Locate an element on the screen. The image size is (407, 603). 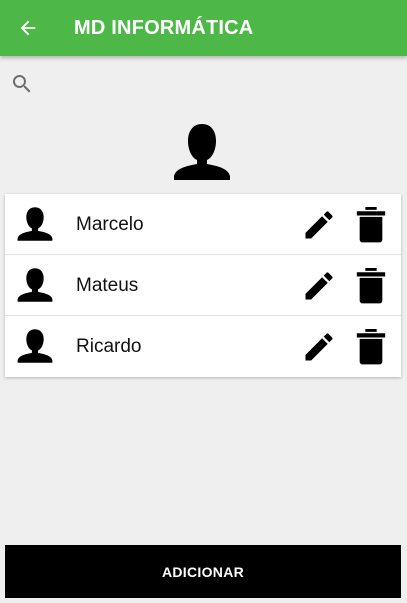
back-button is located at coordinates (28, 28).